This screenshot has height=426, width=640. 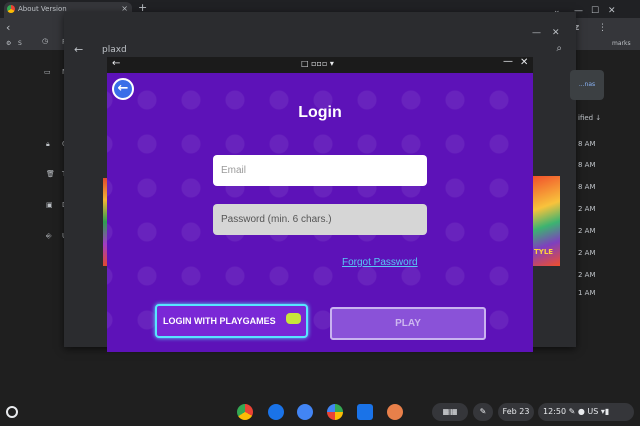 What do you see at coordinates (123, 89) in the screenshot?
I see `circle-back-icon: ←` at bounding box center [123, 89].